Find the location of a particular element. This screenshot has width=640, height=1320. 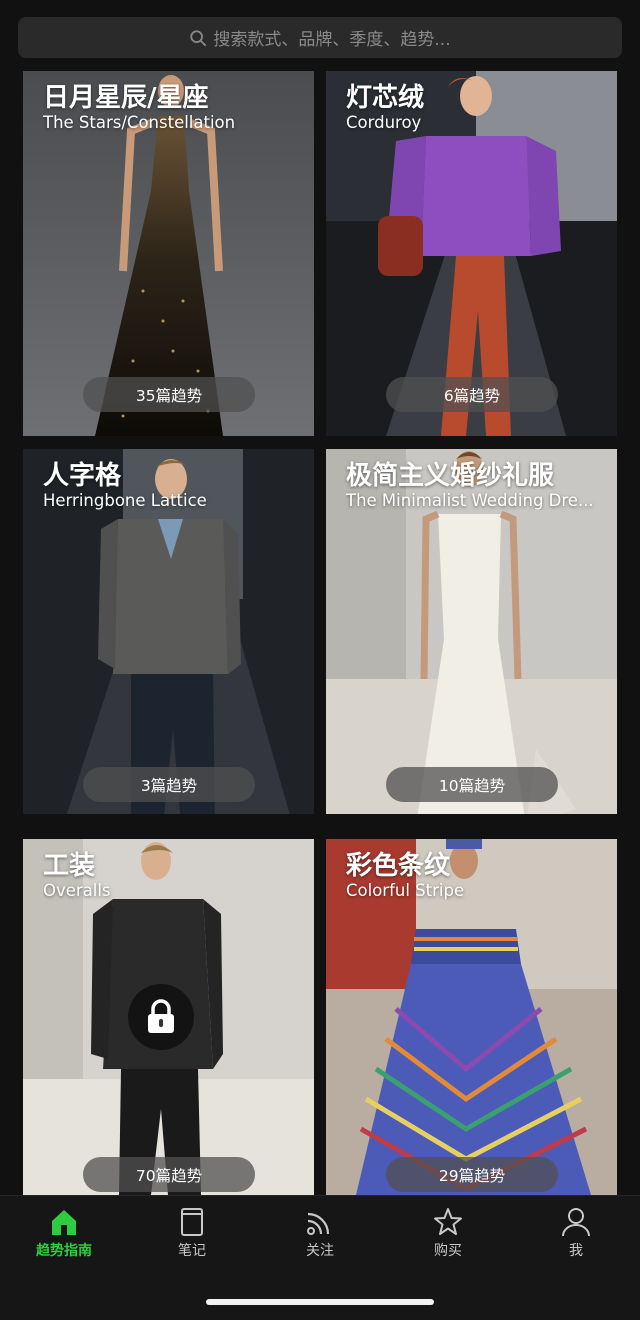

trend-count-badge: 35篇趋势 is located at coordinates (169, 394).